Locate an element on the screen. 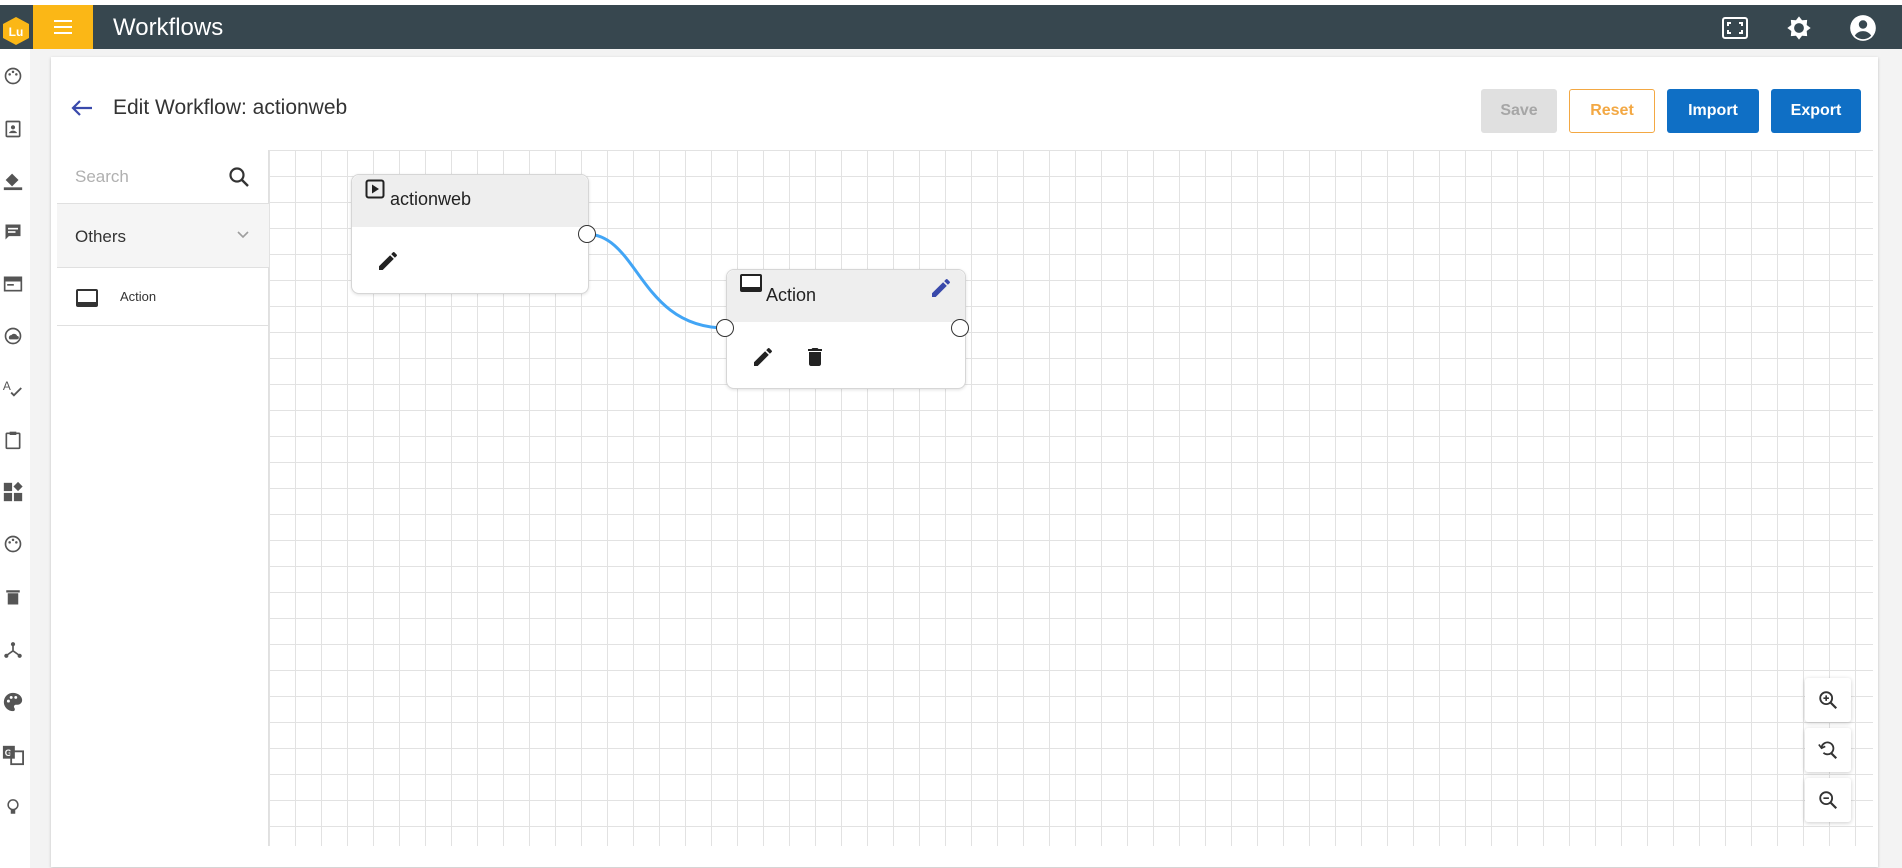  node-actionweb: actionweb is located at coordinates (473, 234).